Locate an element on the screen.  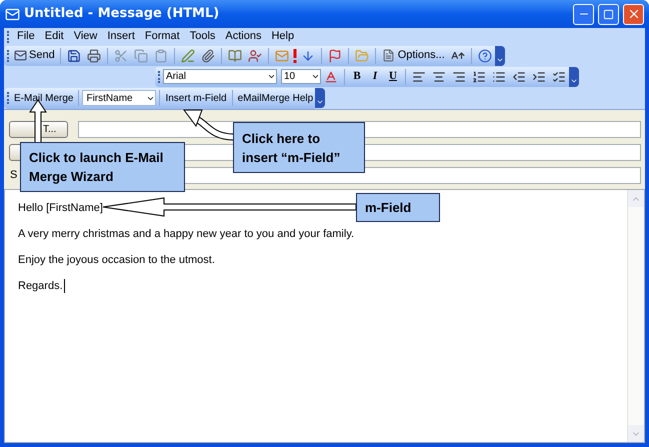
body-text: A very merry christmas and a happy new year to you and your family. is located at coordinates (186, 234).